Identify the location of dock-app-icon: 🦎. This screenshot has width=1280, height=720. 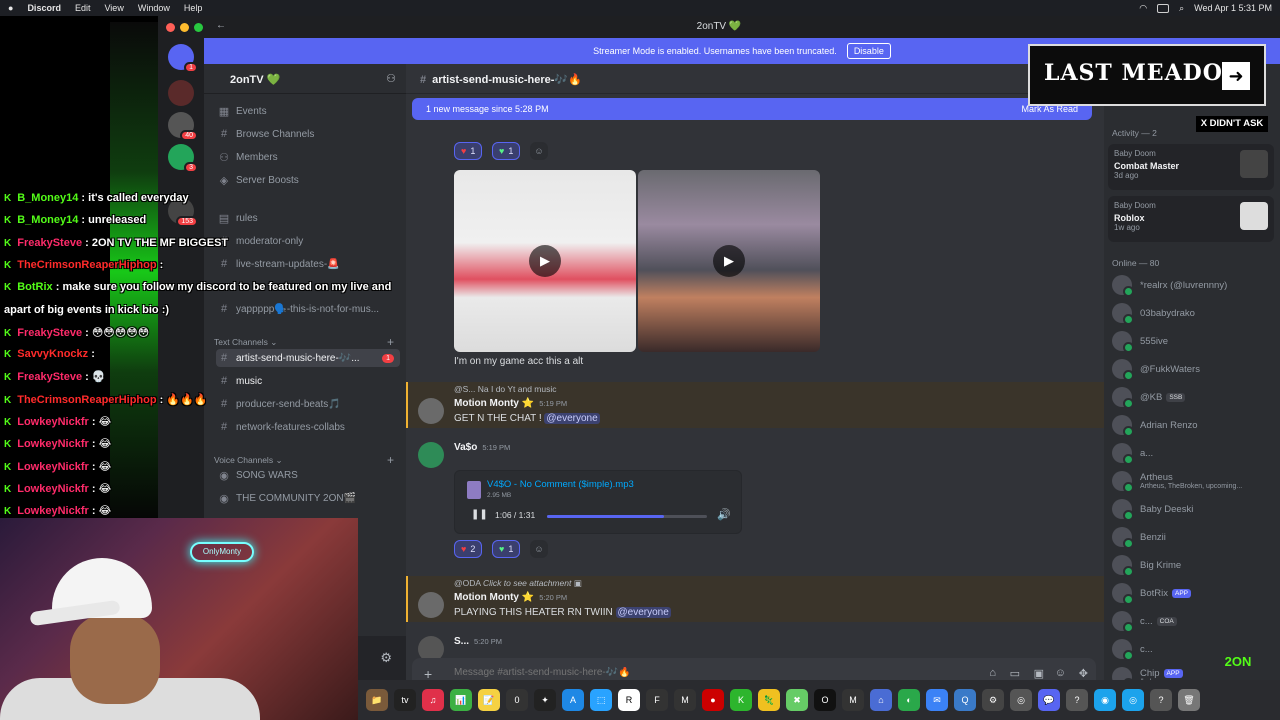
(769, 700).